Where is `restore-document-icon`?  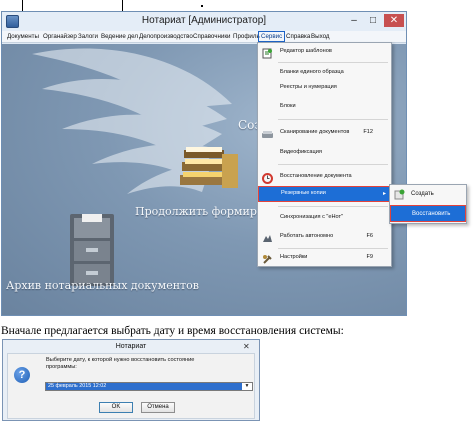
restore-document-icon is located at coordinates (267, 178).